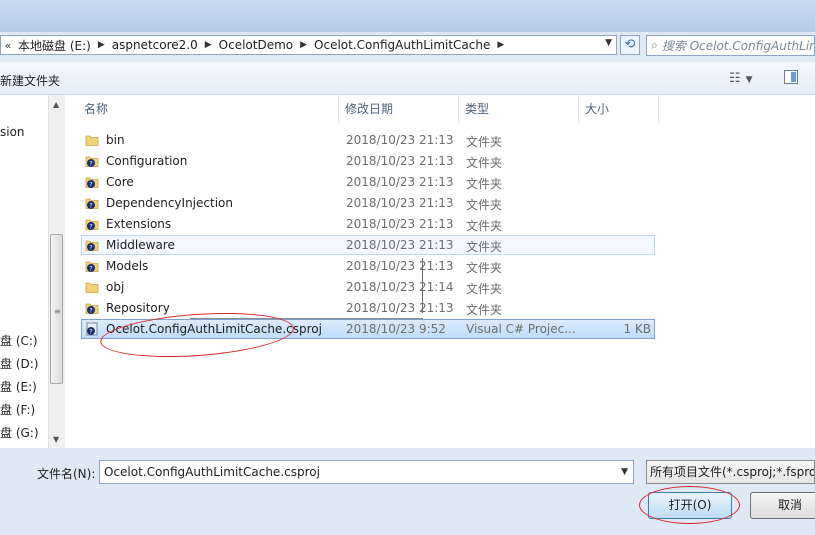 This screenshot has width=815, height=535. What do you see at coordinates (138, 308) in the screenshot?
I see `file-name: Repository` at bounding box center [138, 308].